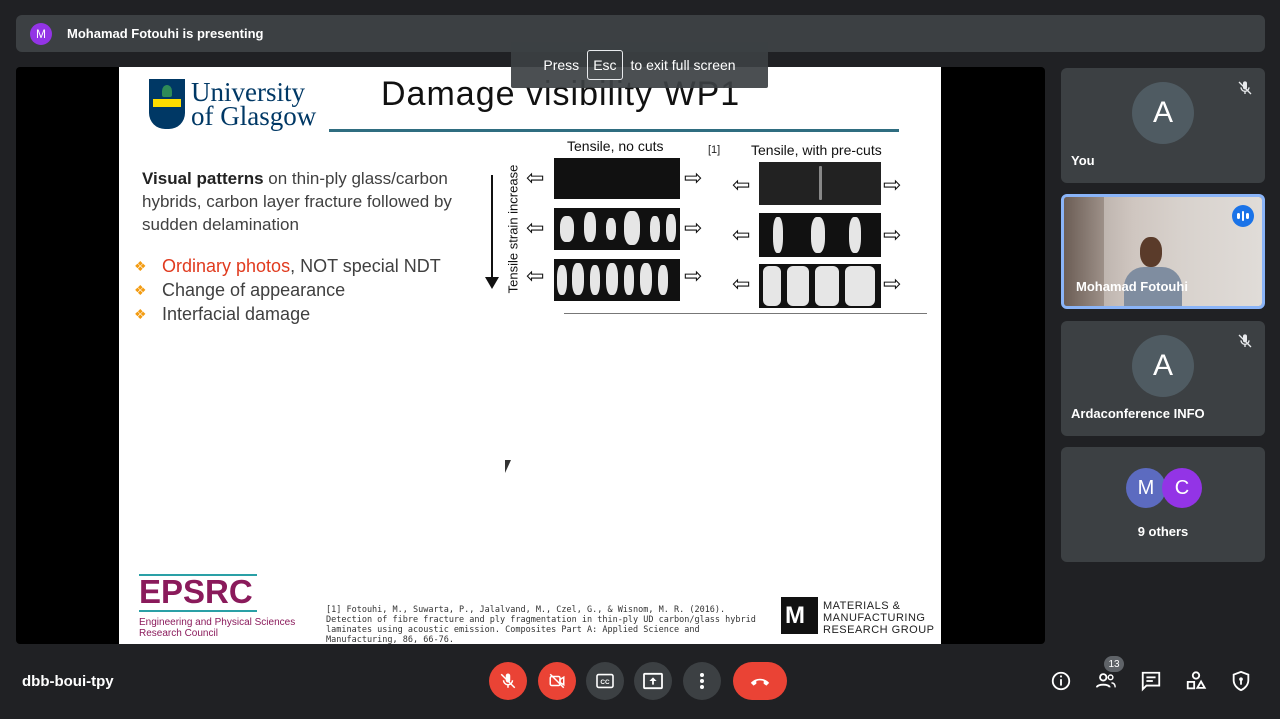 This screenshot has width=1280, height=719. What do you see at coordinates (683, 65) in the screenshot?
I see `toast-suffix: to exit full screen` at bounding box center [683, 65].